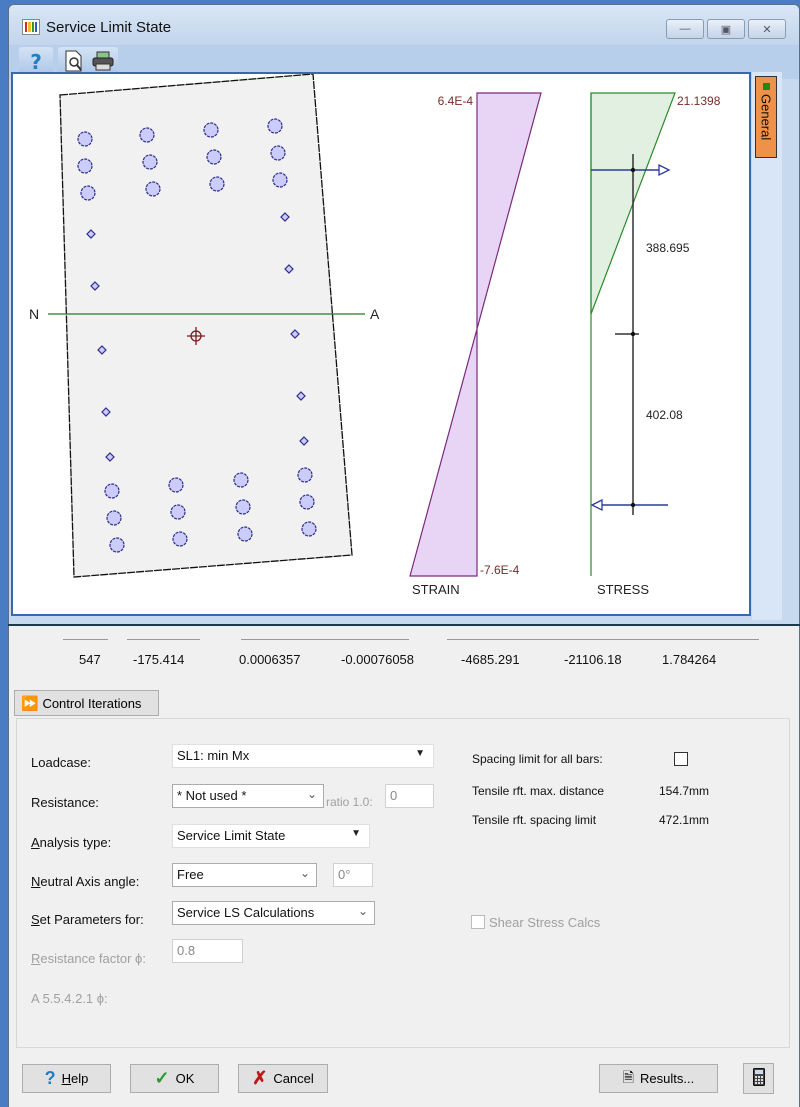 Image resolution: width=800 pixels, height=1107 pixels. Describe the element at coordinates (664, 415) in the screenshot. I see `lever-arm-lower-value: 402.08` at that location.